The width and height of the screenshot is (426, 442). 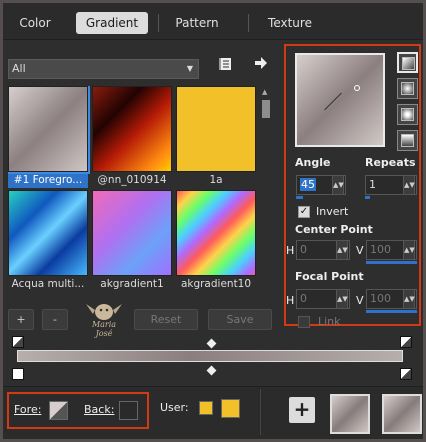 I want to click on center-h-input: 0 ▲▼, so click(x=323, y=250).